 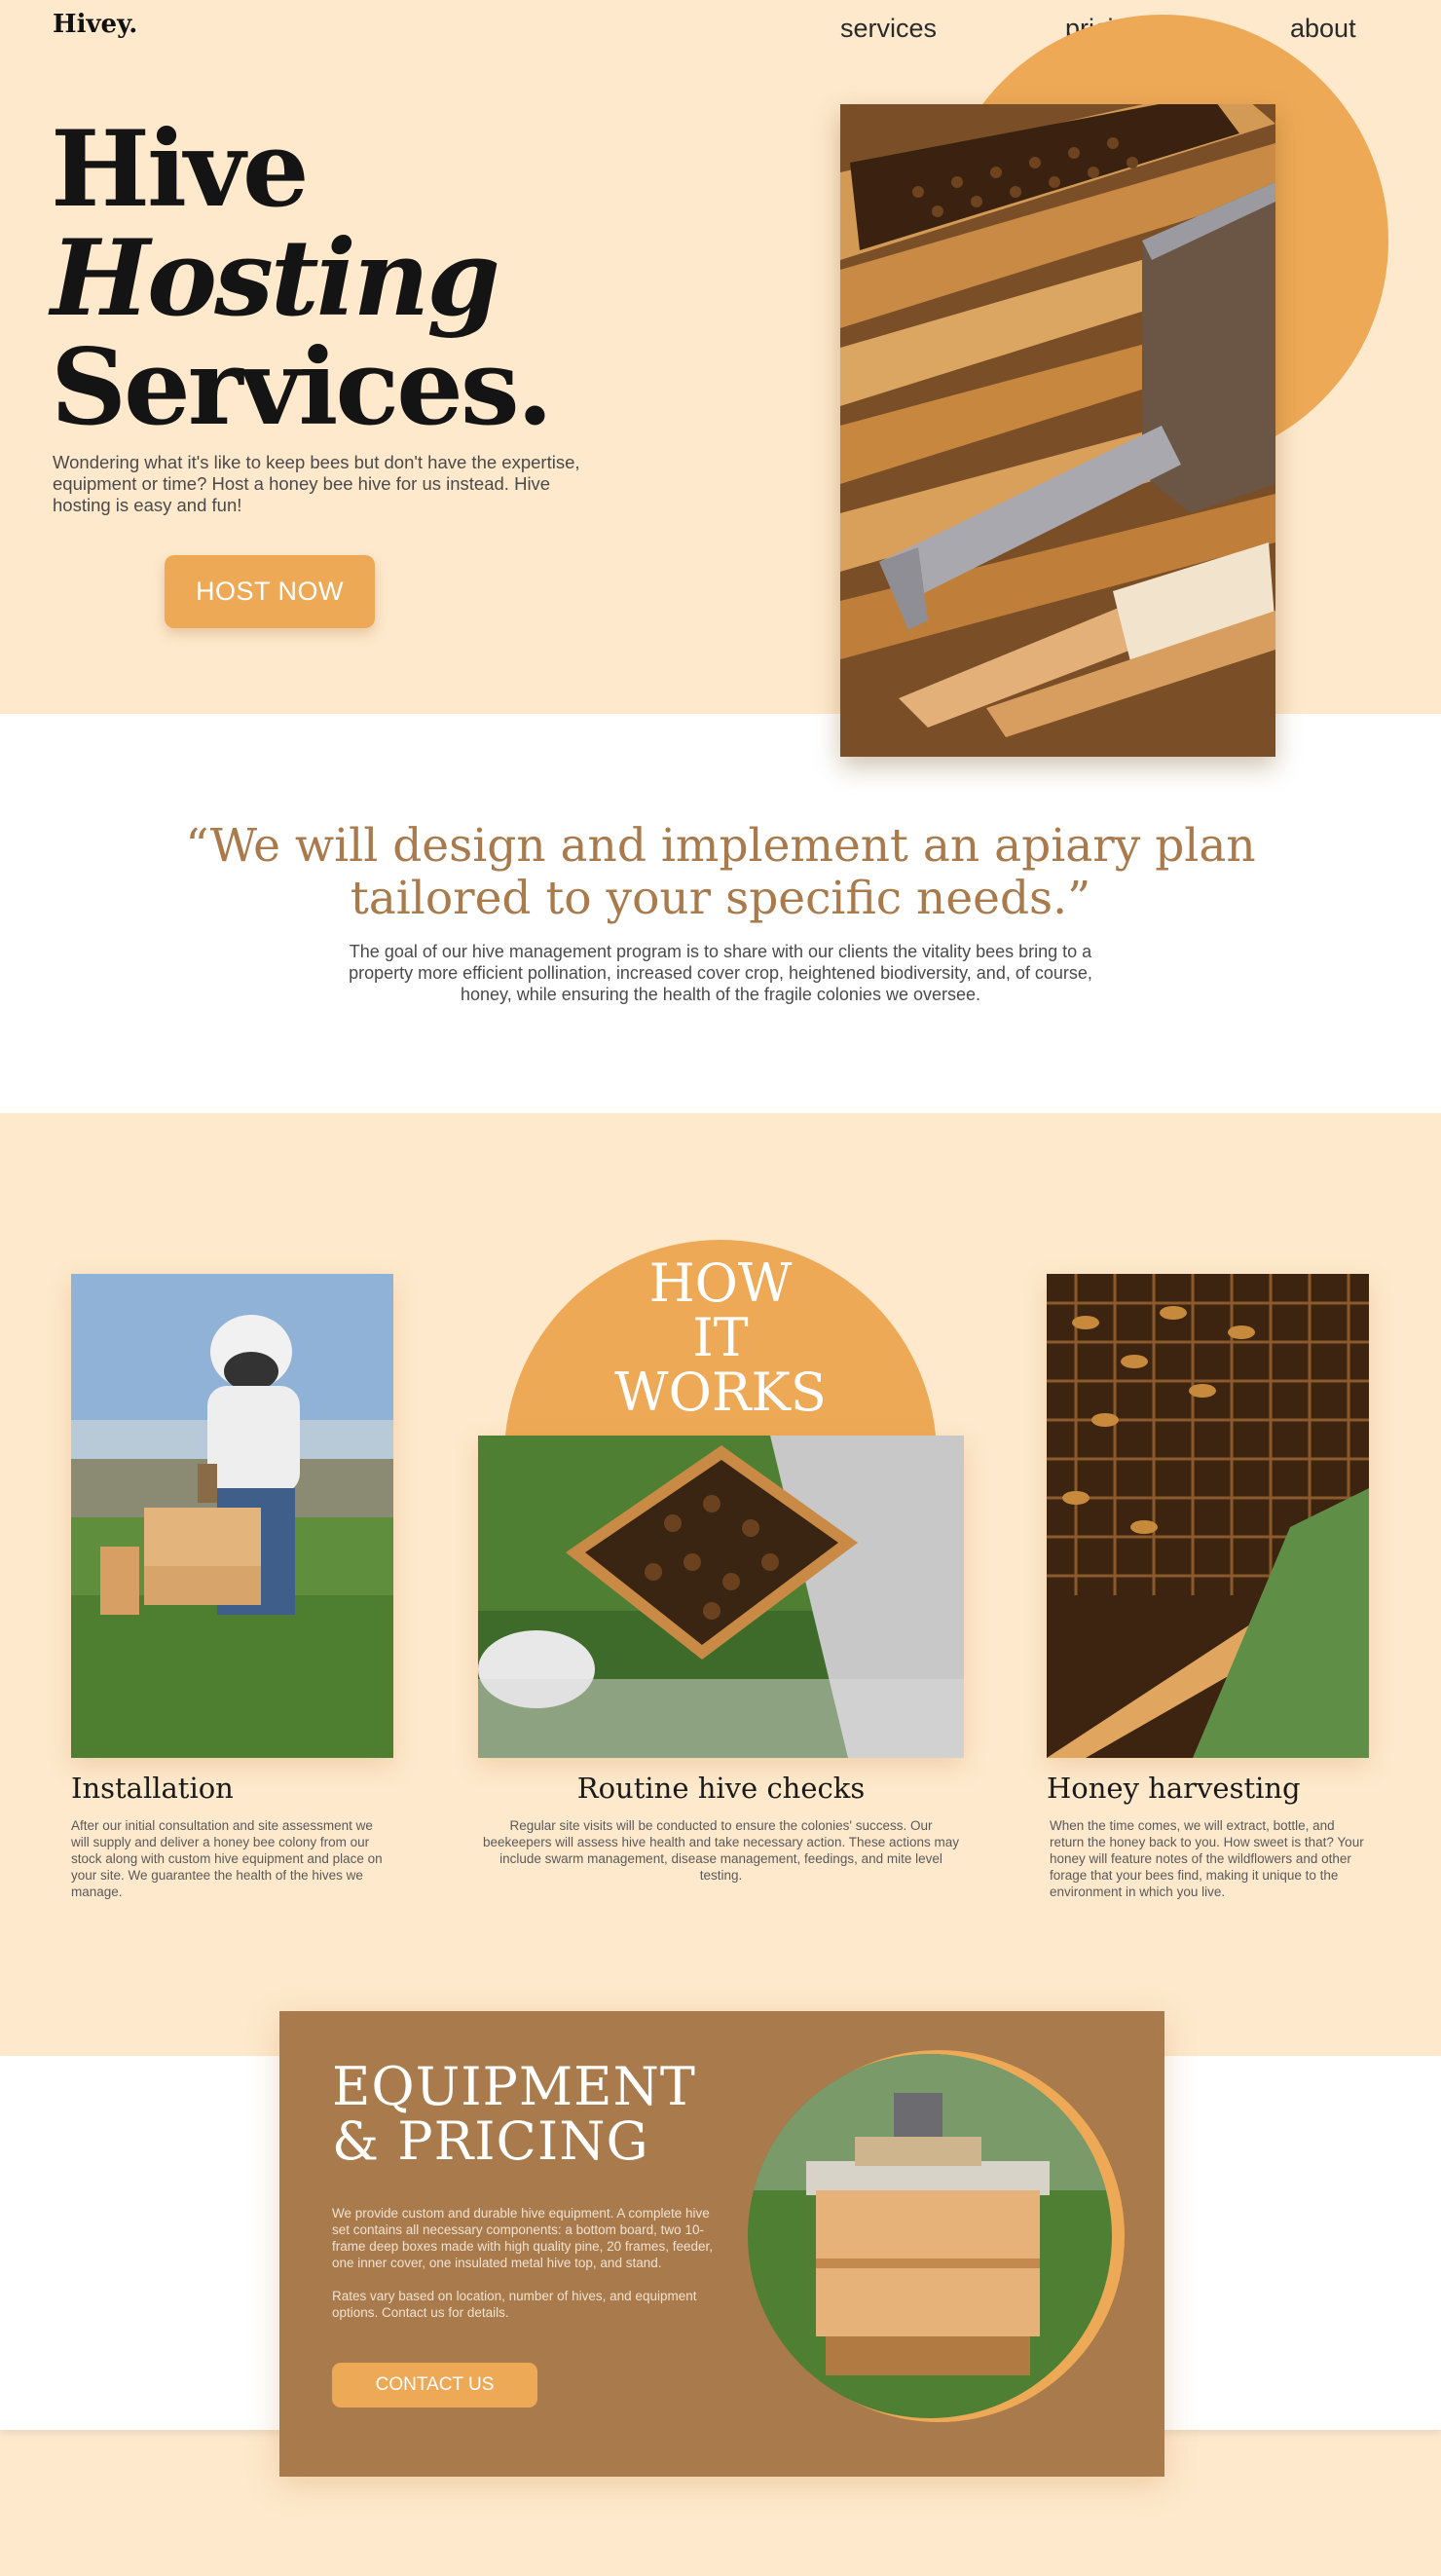 What do you see at coordinates (490, 2141) in the screenshot?
I see `equipment-title-line-2: & PRICING` at bounding box center [490, 2141].